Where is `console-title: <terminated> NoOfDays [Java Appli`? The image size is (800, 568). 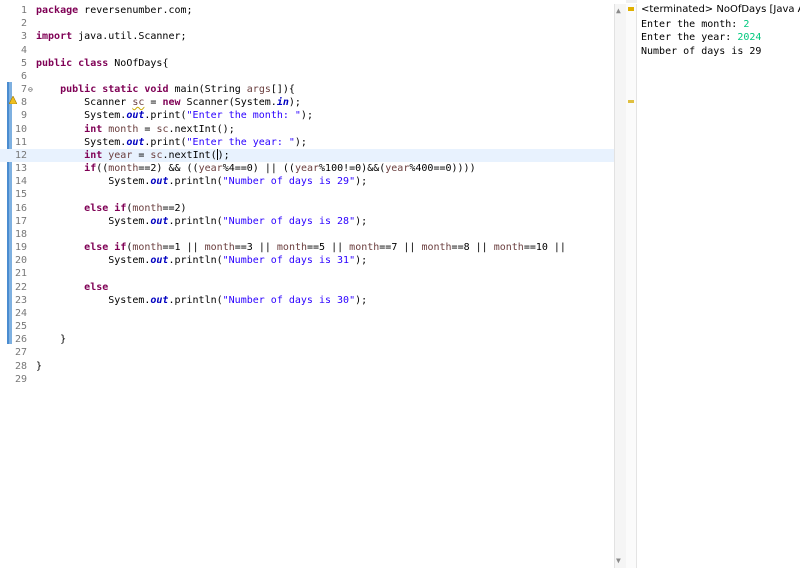
console-title: <terminated> NoOfDays [Java Appli is located at coordinates (720, 9).